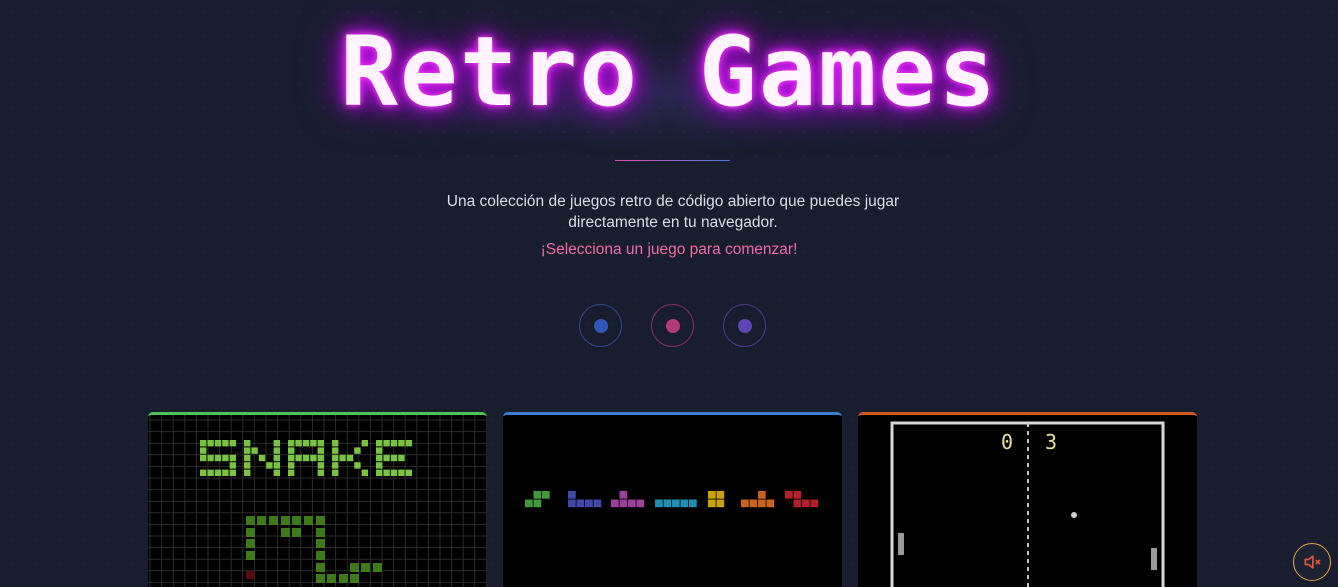  I want to click on pong-ball, so click(1074, 515).